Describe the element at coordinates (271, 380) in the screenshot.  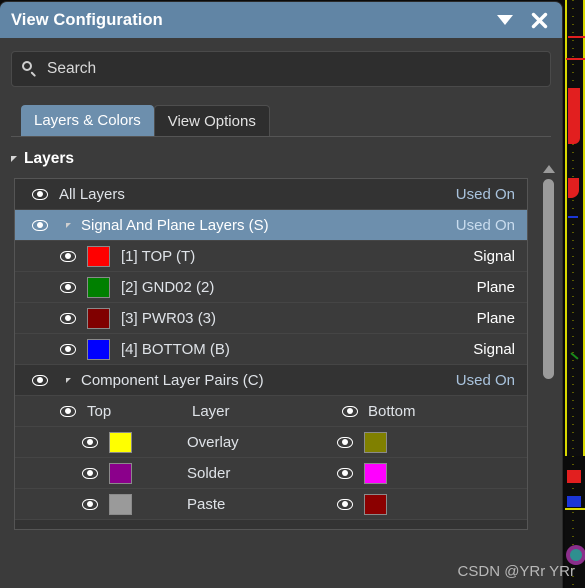
I see `table-row: Component Layer Pairs (C) Used On` at that location.